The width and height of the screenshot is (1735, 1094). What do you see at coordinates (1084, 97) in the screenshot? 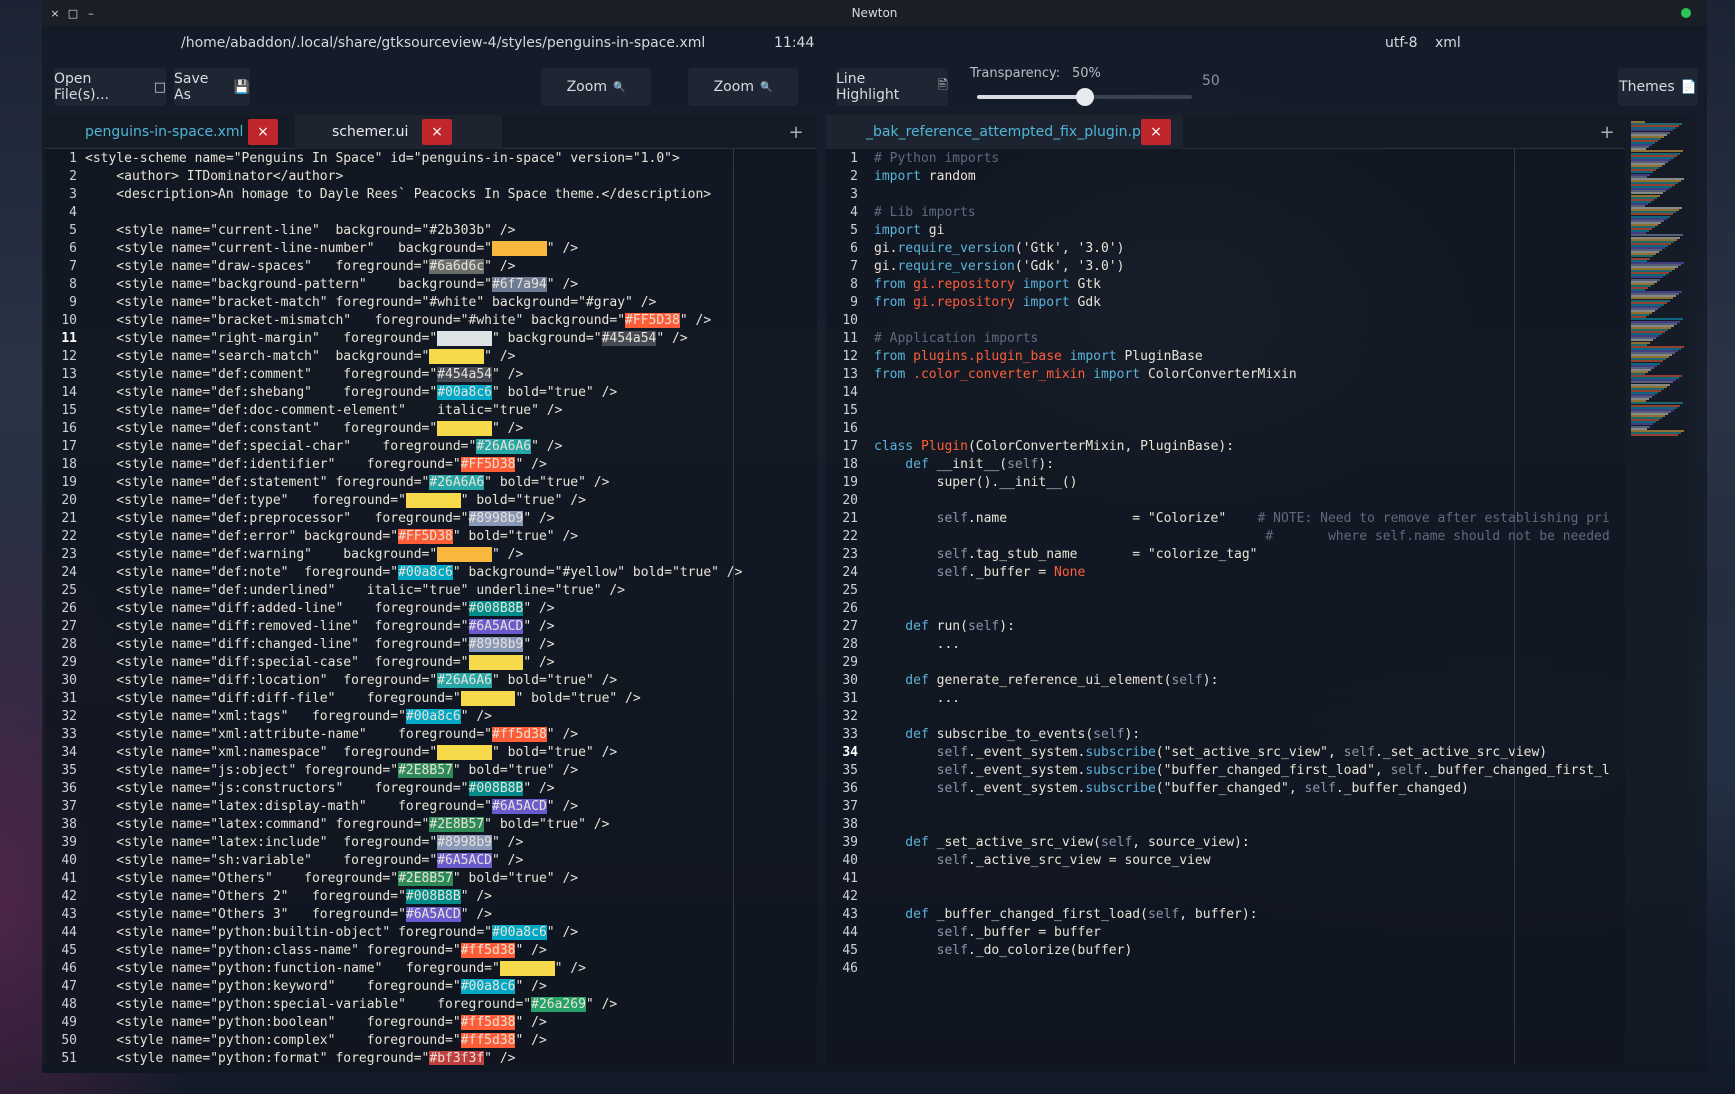
I see `transparency-slider` at bounding box center [1084, 97].